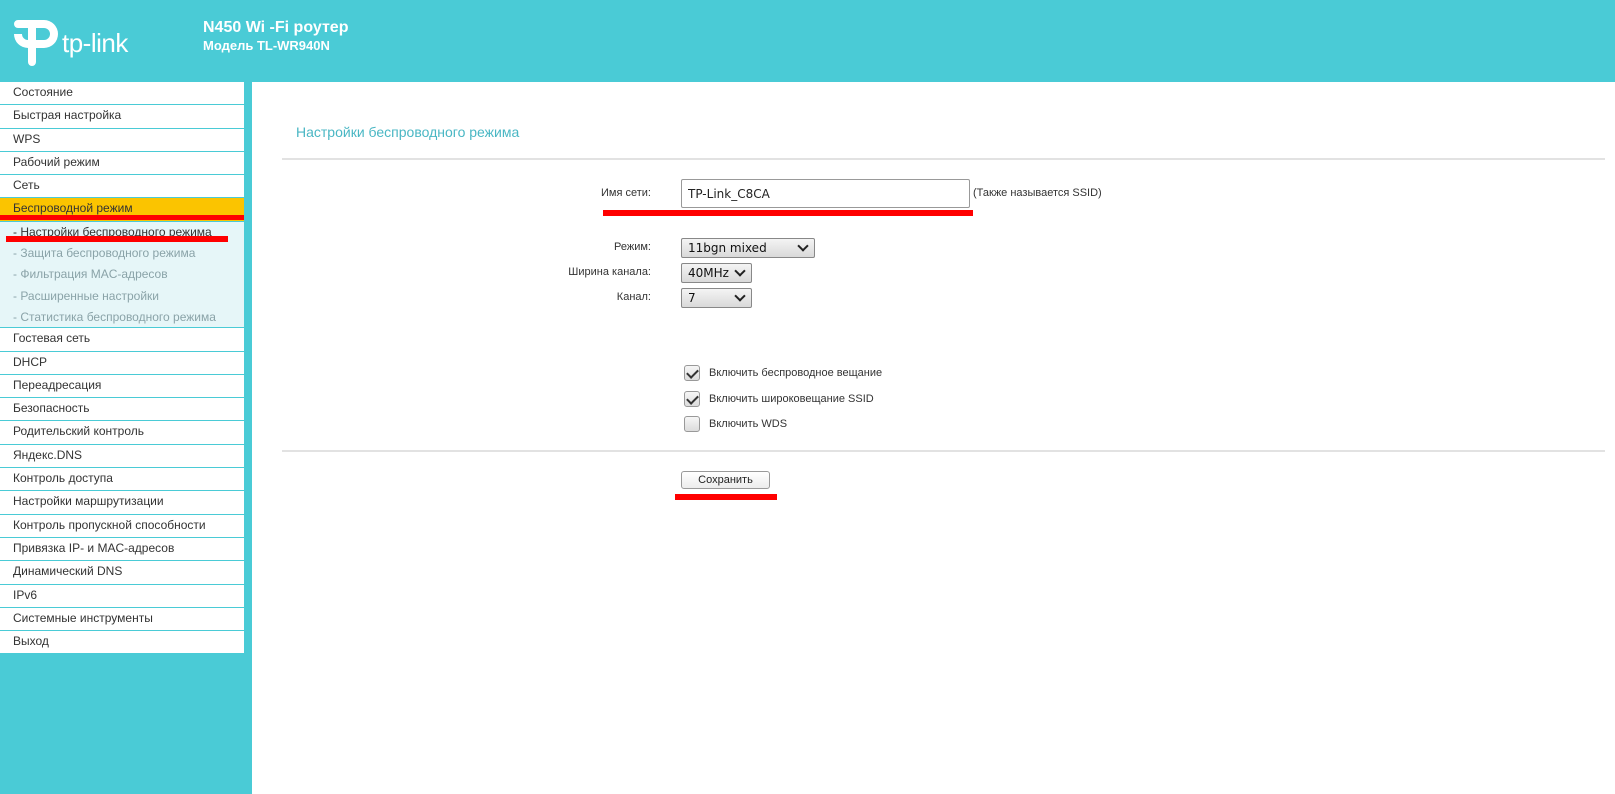 The height and width of the screenshot is (794, 1615). Describe the element at coordinates (122, 596) in the screenshot. I see `sidebar-item-ipv6: IPv6` at that location.